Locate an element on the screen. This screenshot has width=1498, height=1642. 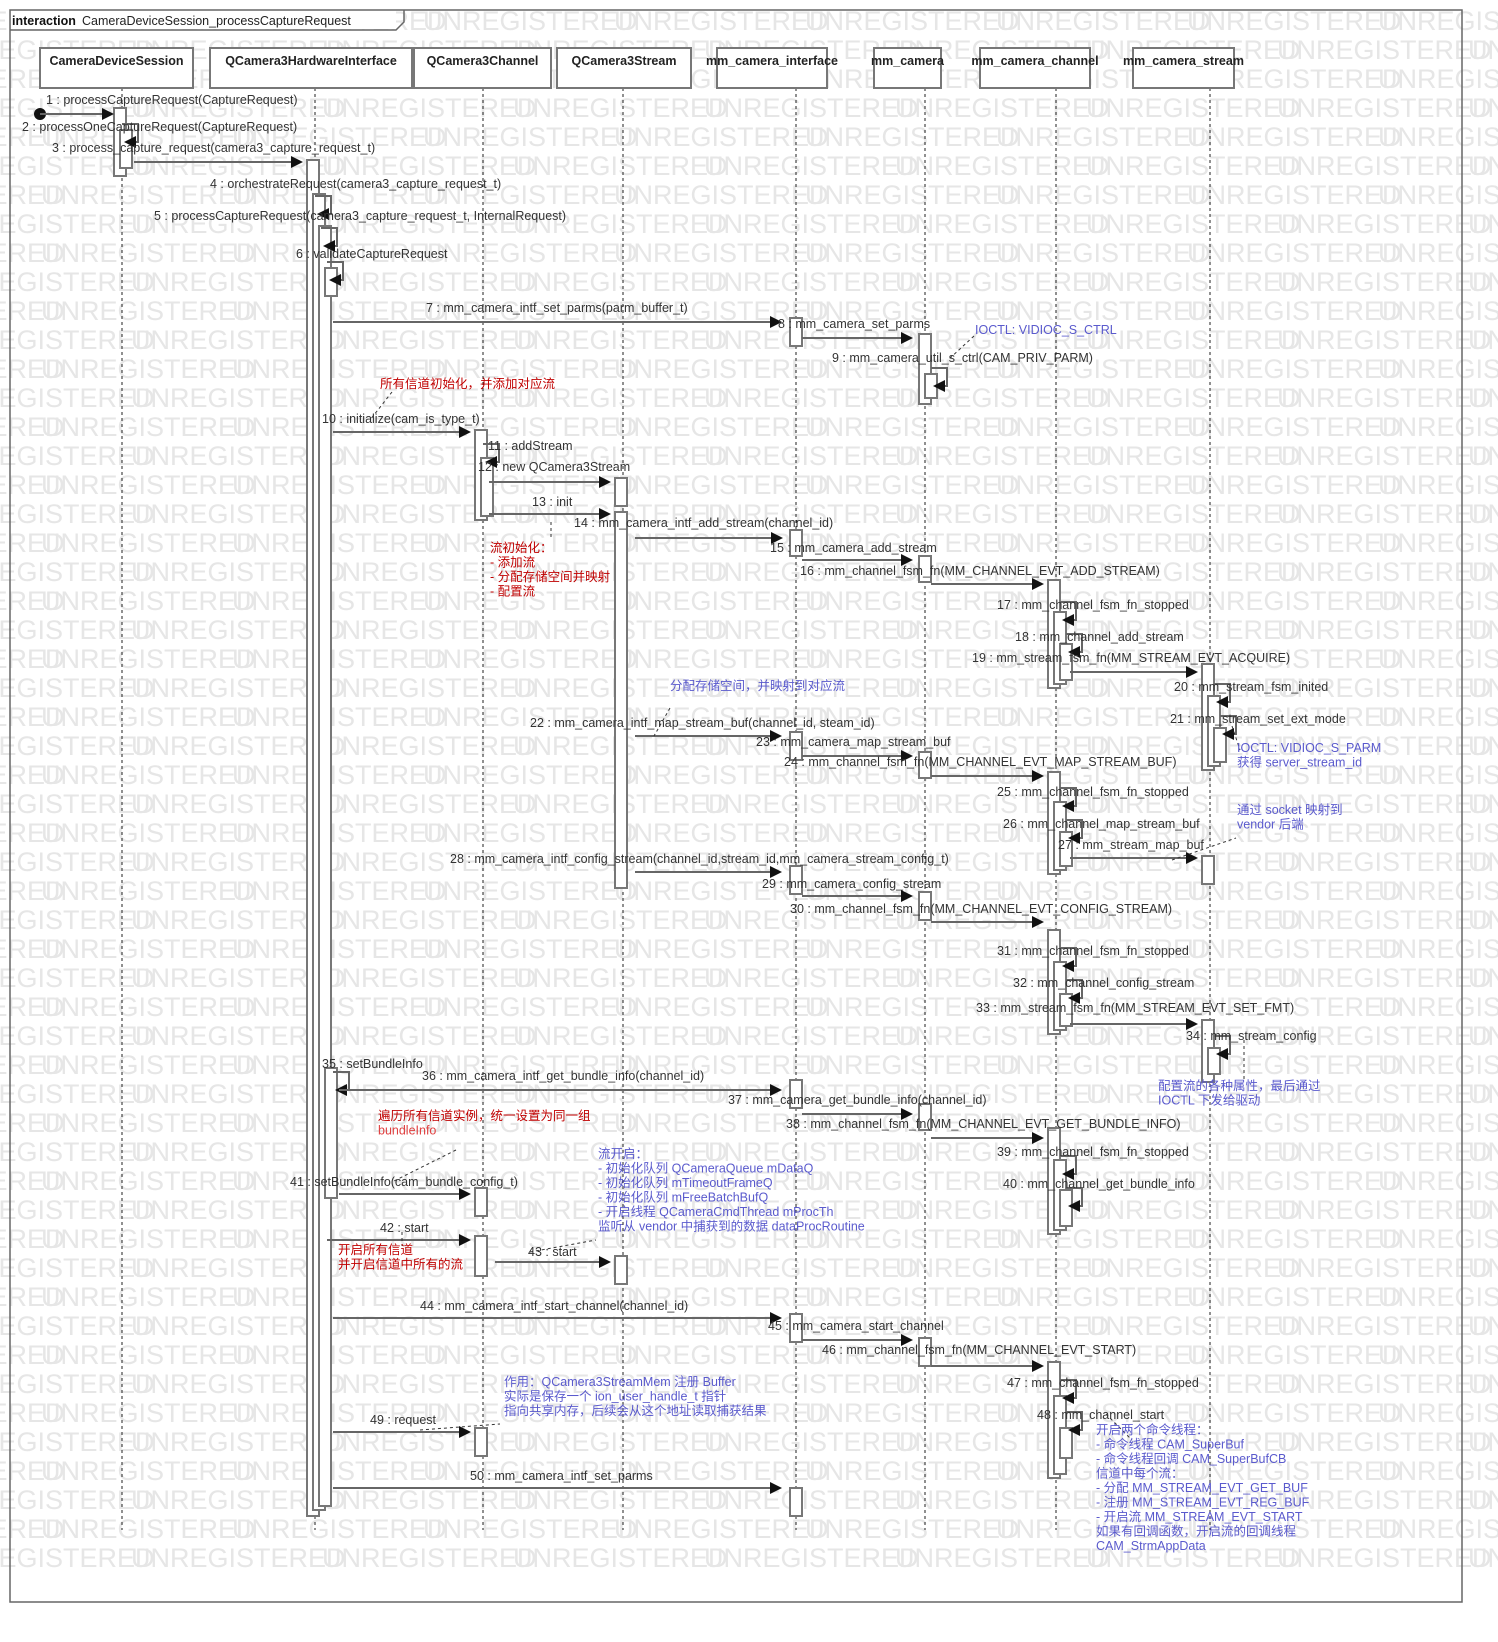
note-line: - 添加流 is located at coordinates (513, 563).